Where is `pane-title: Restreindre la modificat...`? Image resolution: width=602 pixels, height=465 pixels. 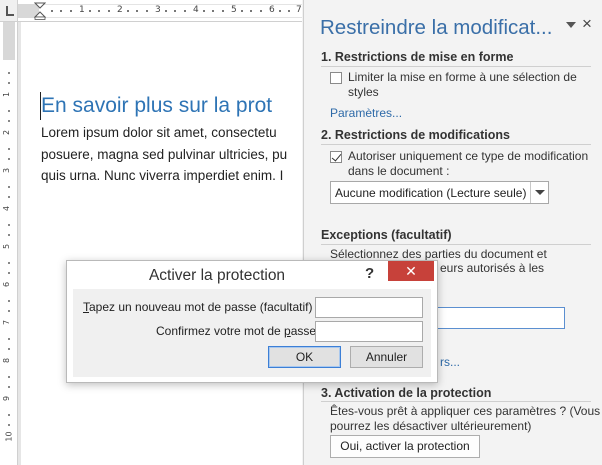
pane-title: Restreindre la modificat... is located at coordinates (436, 27).